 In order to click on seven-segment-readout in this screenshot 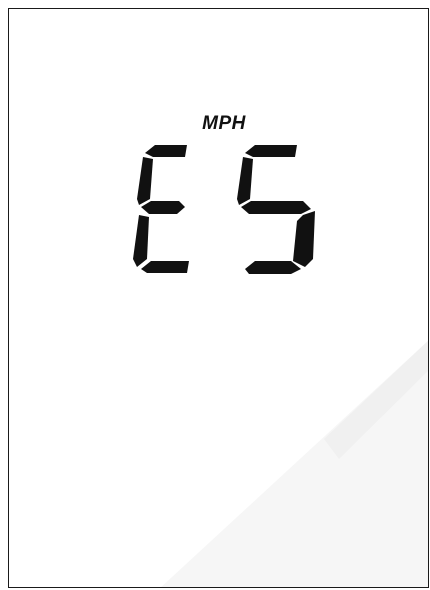, I will do `click(222, 208)`.